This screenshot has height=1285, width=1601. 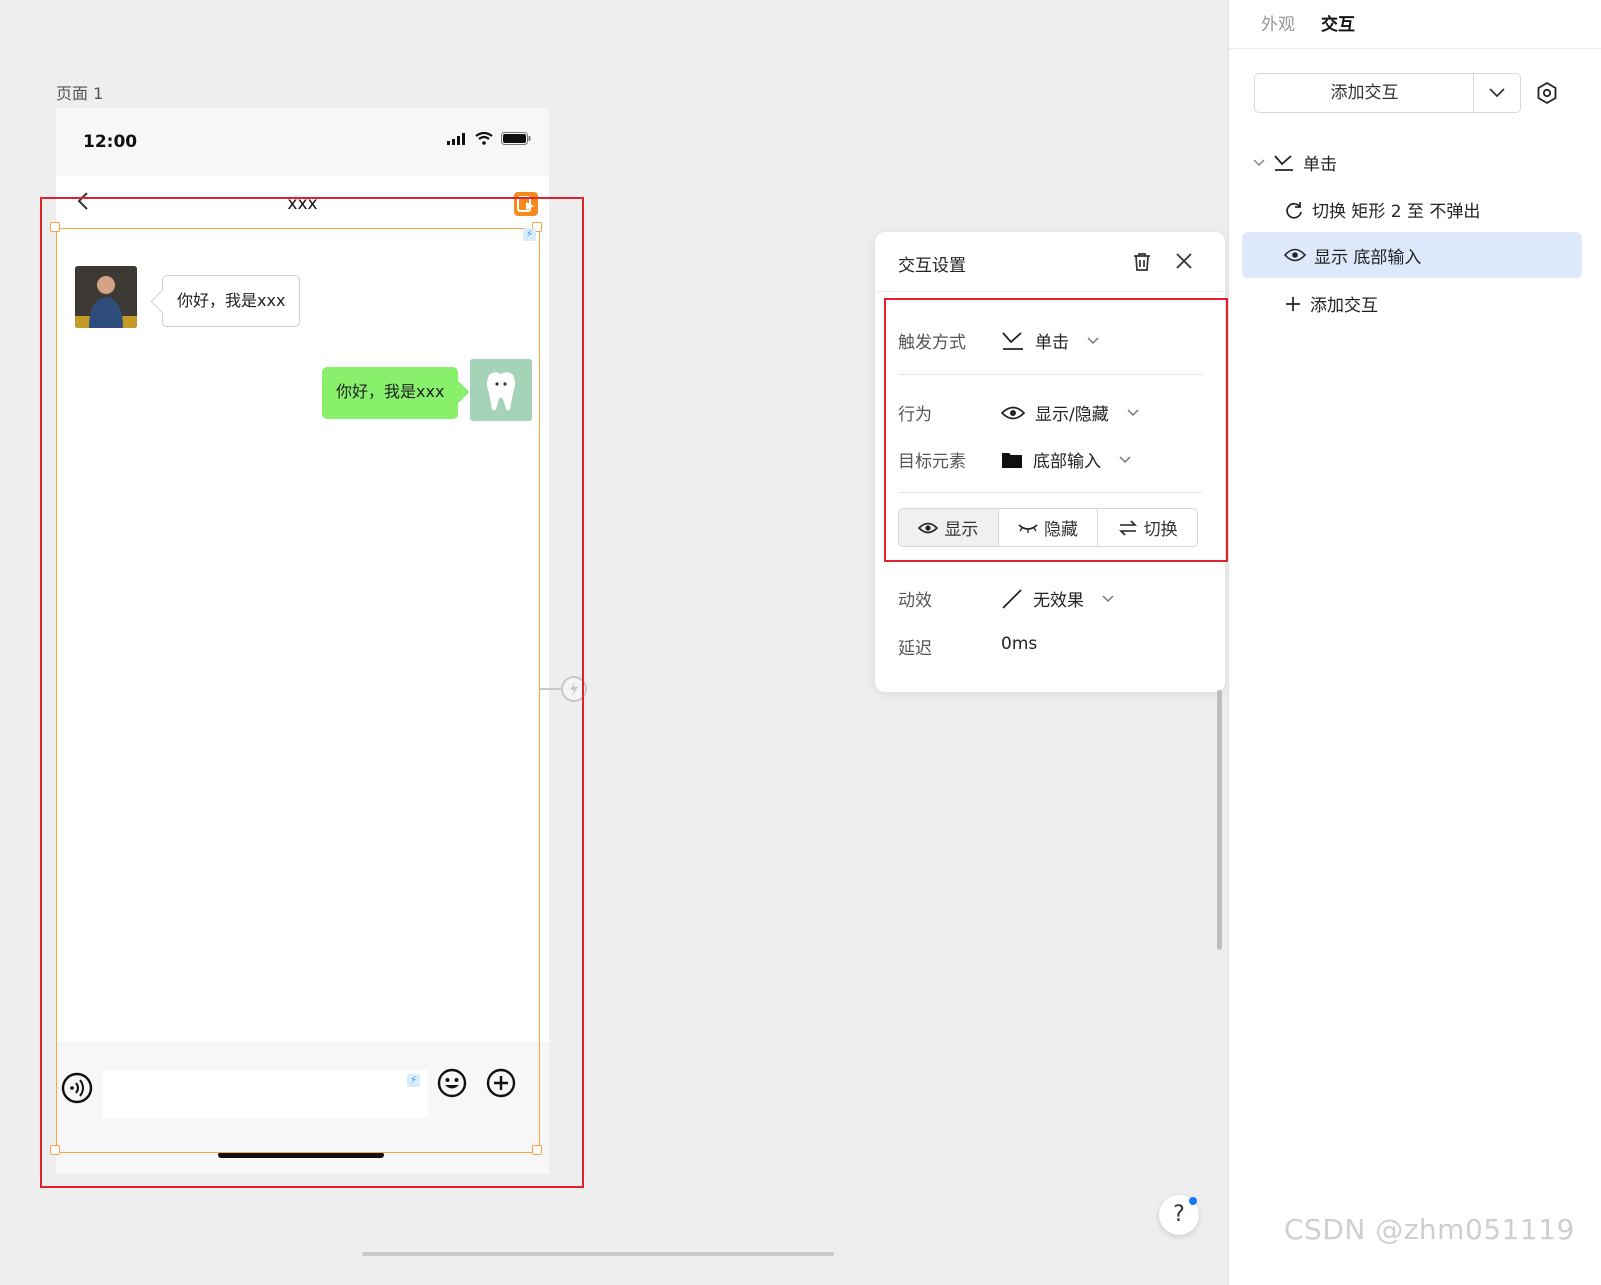 I want to click on nav-bar: xxx, so click(x=302, y=208).